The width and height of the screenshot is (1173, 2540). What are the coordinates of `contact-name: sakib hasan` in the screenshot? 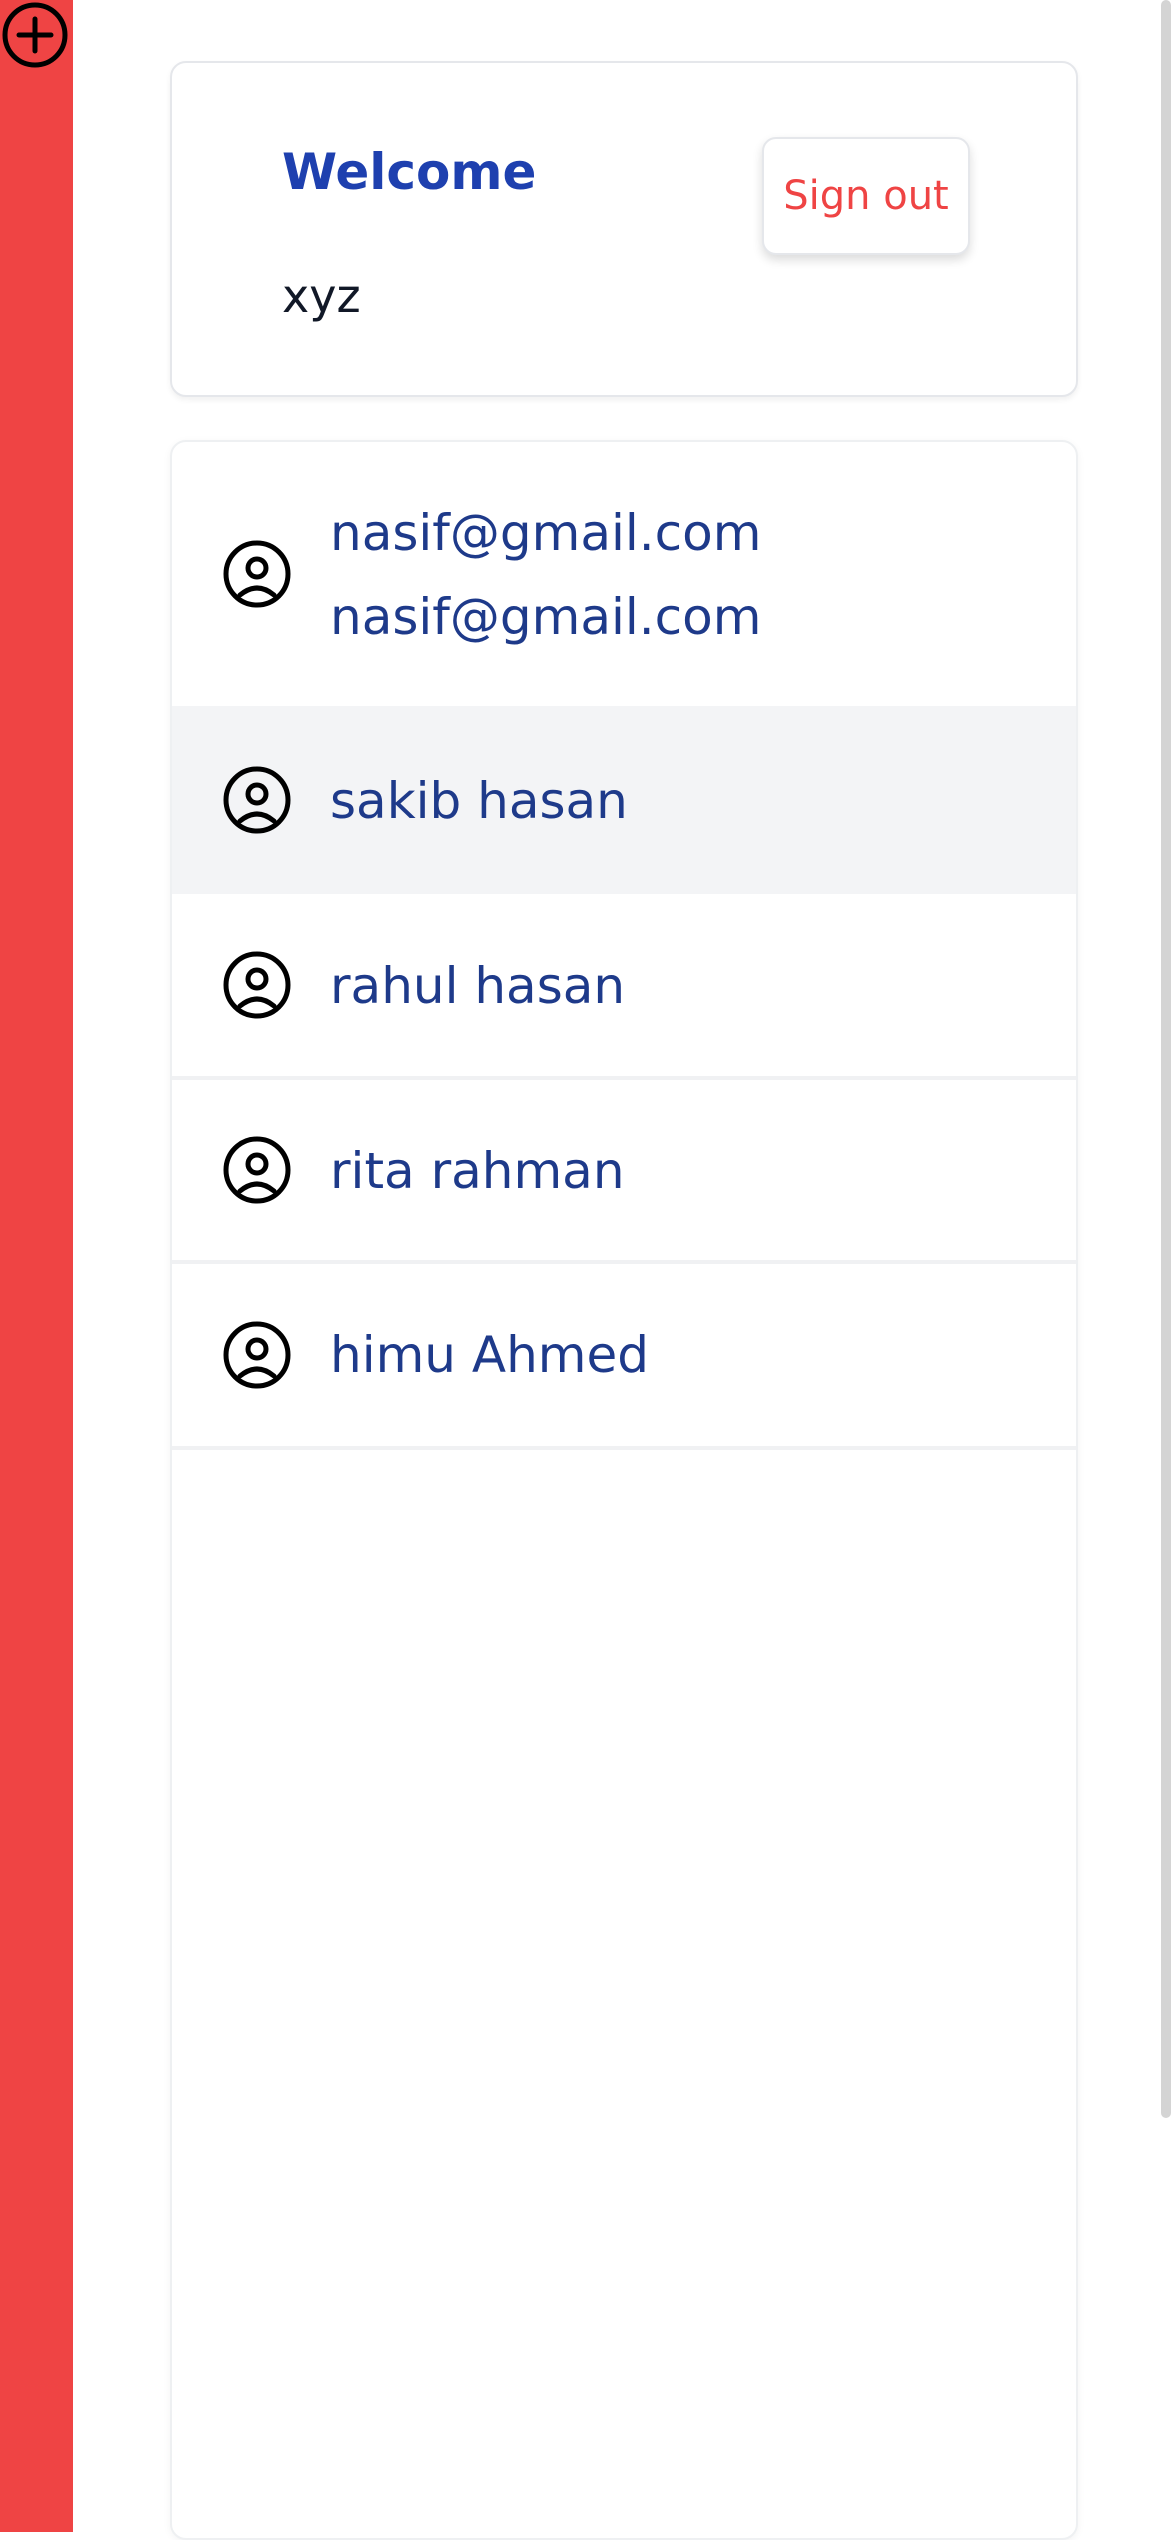 It's located at (479, 801).